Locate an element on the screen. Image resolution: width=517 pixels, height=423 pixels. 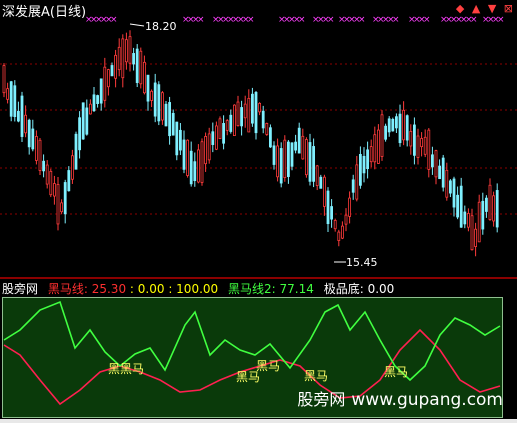
high-price-label: 18.20 is located at coordinates (161, 26).